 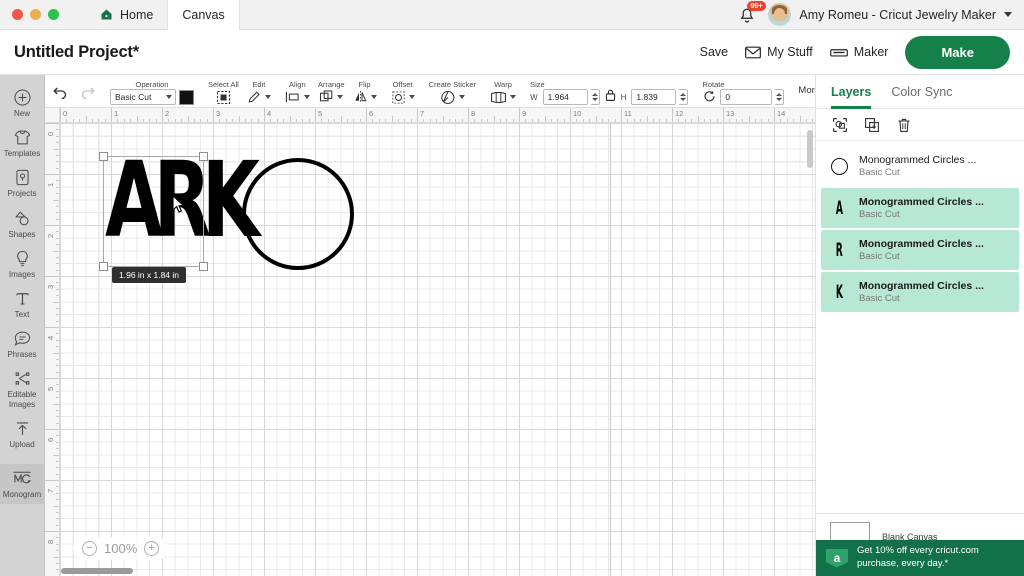 I want to click on arrange-button: Arrange, so click(x=331, y=91).